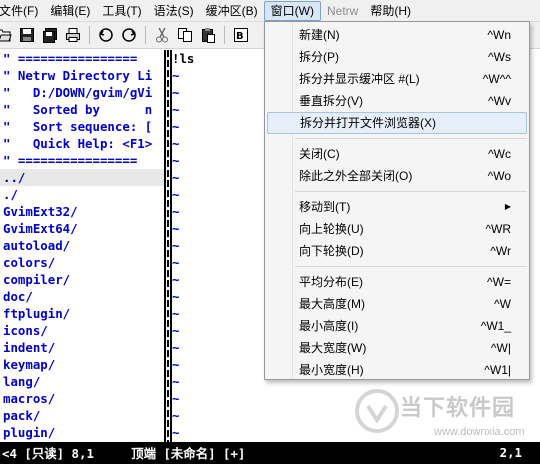 This screenshot has width=540, height=464. Describe the element at coordinates (397, 57) in the screenshot. I see `menu-item-split: 拆分(P) ^Ws` at that location.